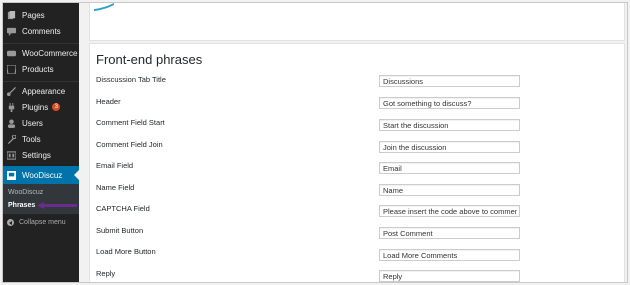 This screenshot has width=630, height=285. Describe the element at coordinates (56, 107) in the screenshot. I see `plugins-update-badge: 3` at that location.